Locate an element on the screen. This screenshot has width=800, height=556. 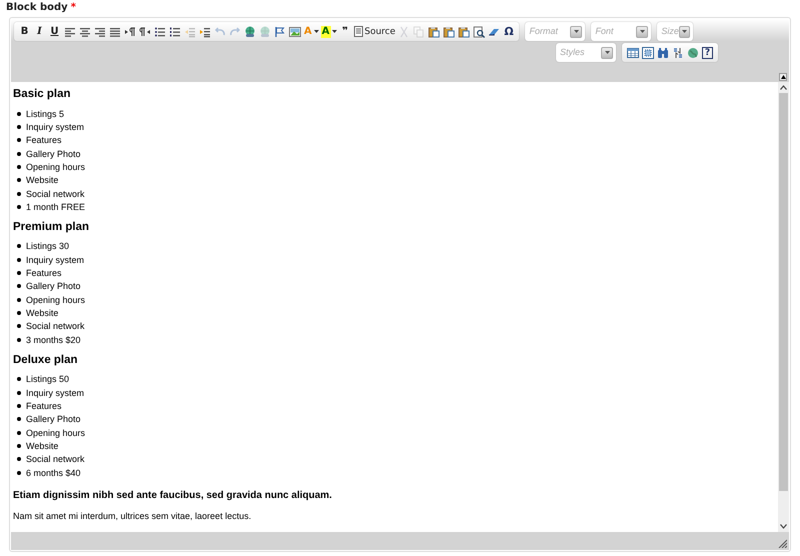
toolbar-button: ❞ is located at coordinates (345, 32).